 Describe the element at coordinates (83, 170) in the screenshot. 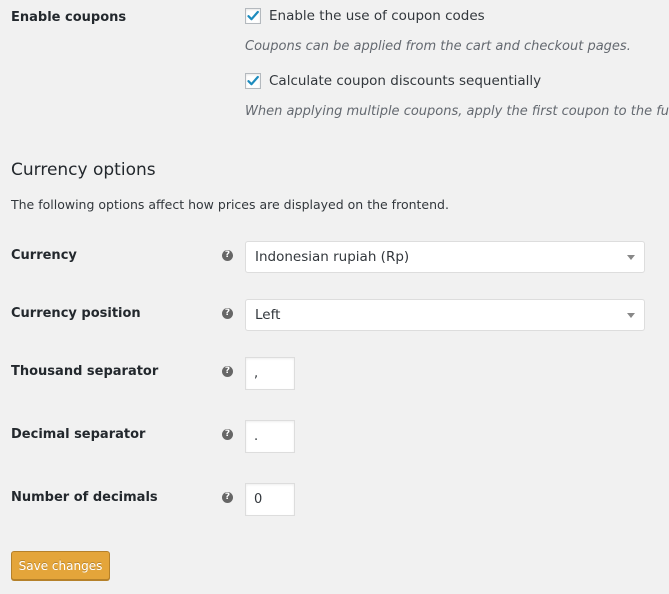

I see `currency-options-title: Currency options` at that location.